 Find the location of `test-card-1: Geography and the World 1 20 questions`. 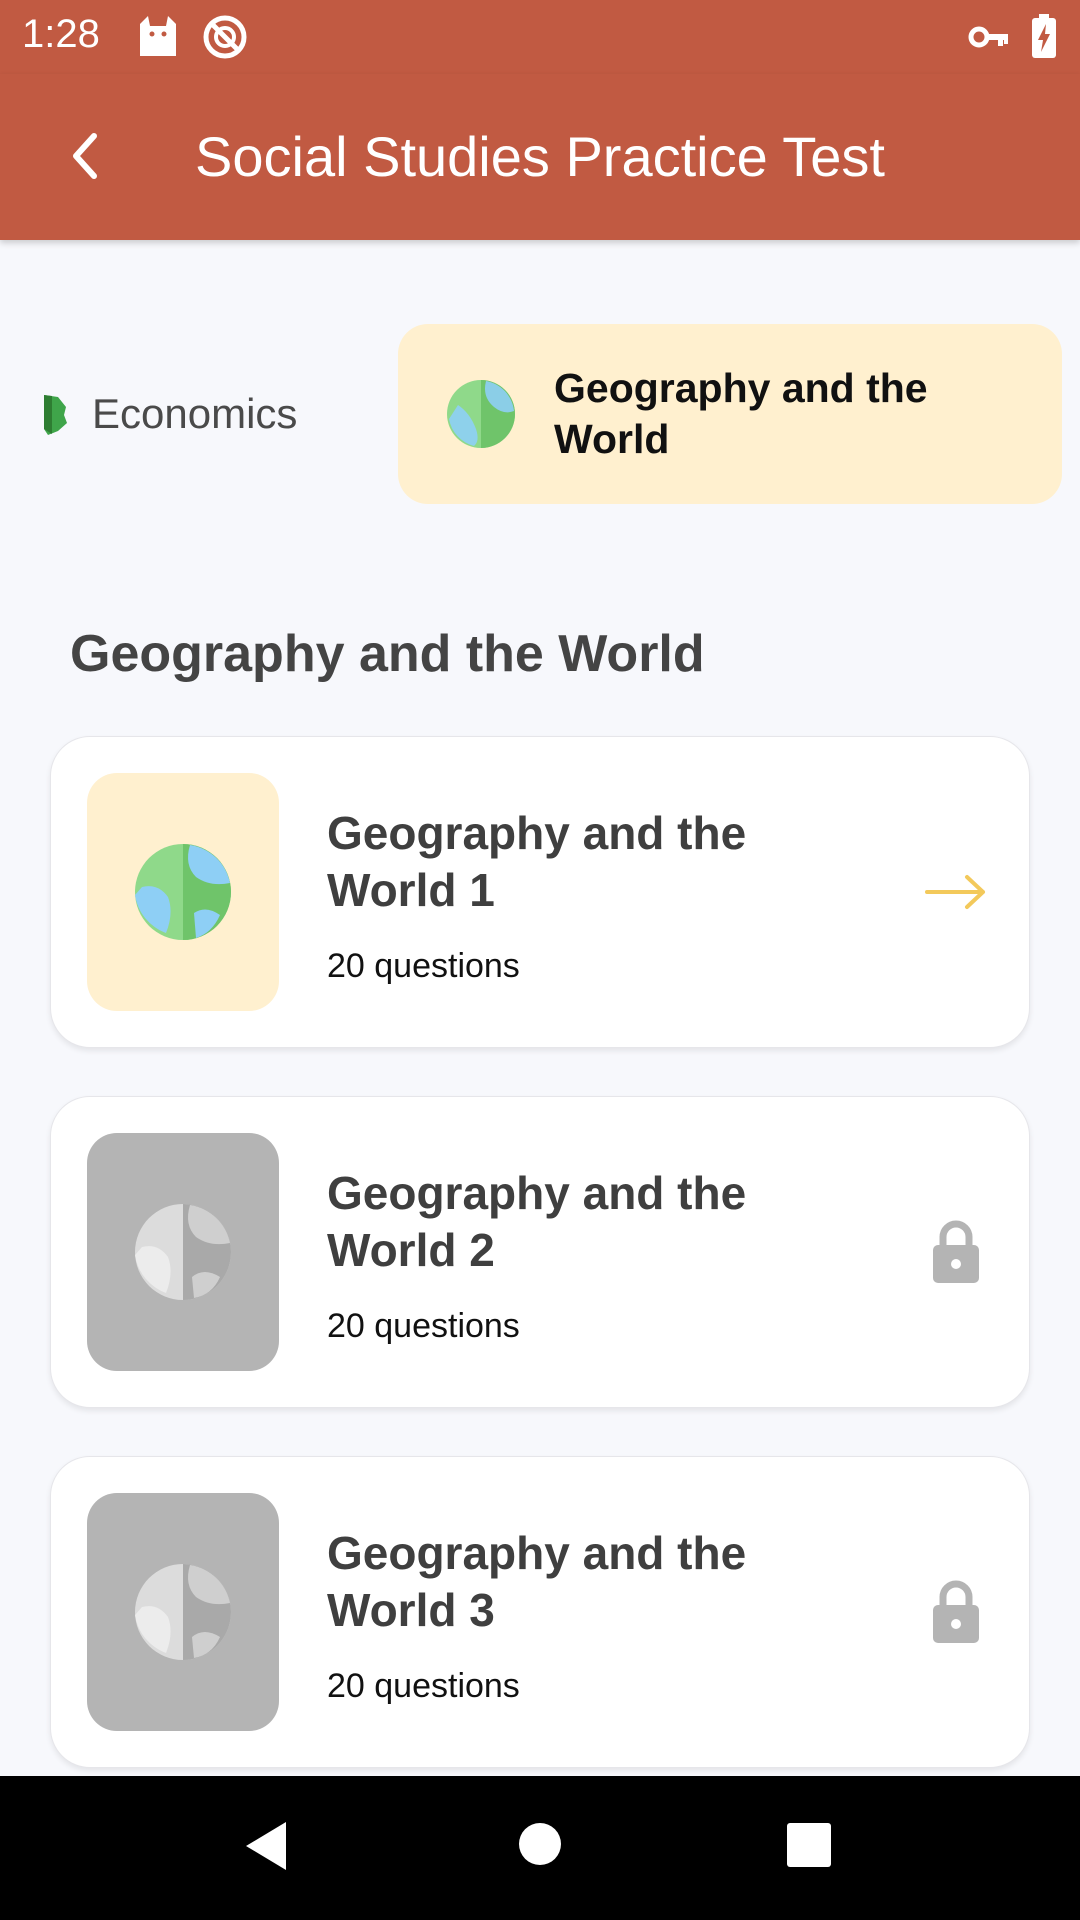

test-card-1: Geography and the World 1 20 questions is located at coordinates (540, 892).